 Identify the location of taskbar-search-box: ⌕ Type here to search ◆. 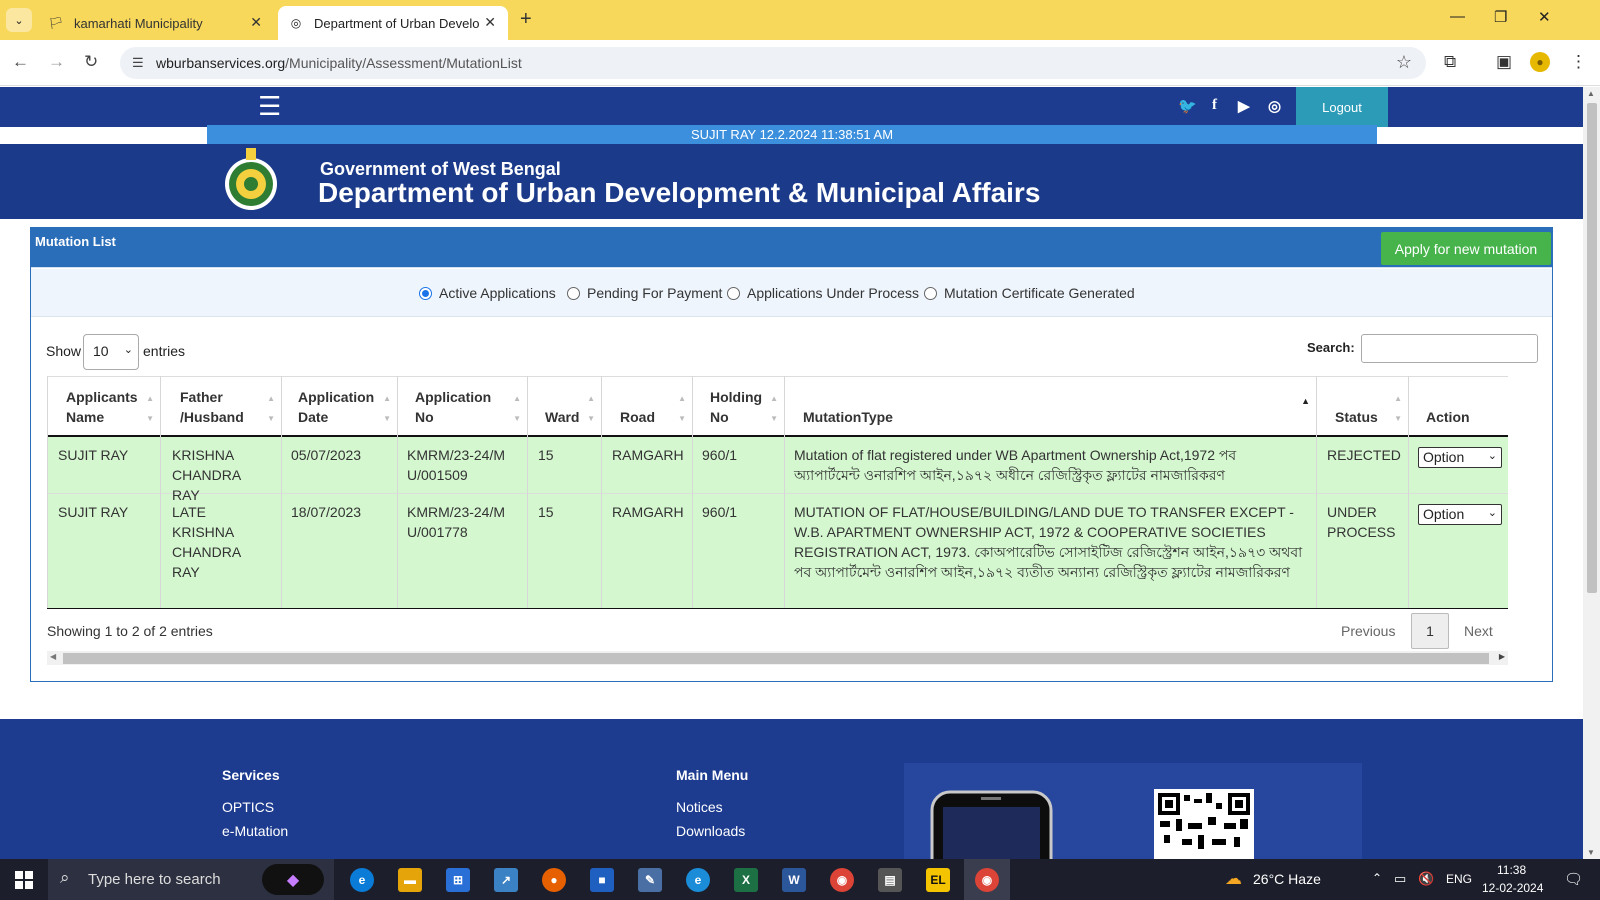
(191, 879).